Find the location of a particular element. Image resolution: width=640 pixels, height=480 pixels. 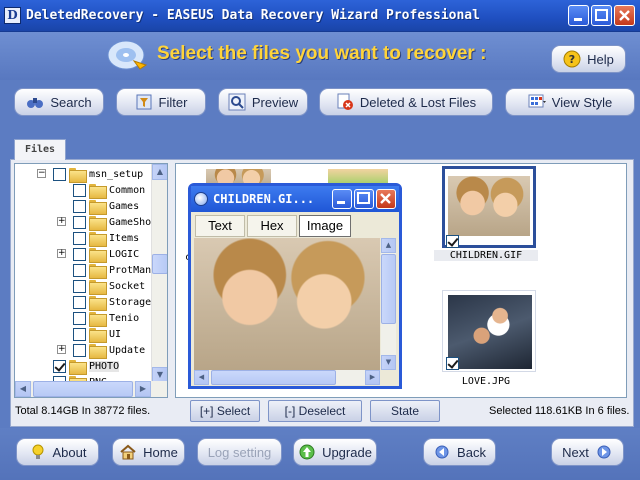

tree-item: Items is located at coordinates (106, 238).